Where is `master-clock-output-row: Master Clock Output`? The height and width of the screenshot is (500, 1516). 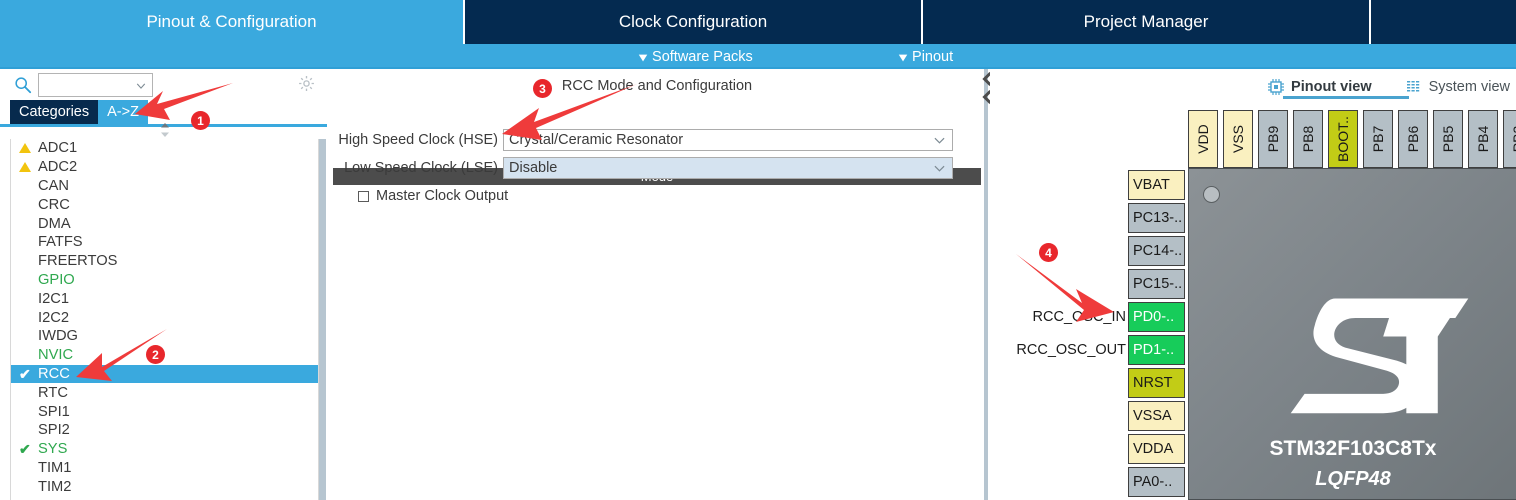
master-clock-output-row: Master Clock Output is located at coordinates (433, 196).